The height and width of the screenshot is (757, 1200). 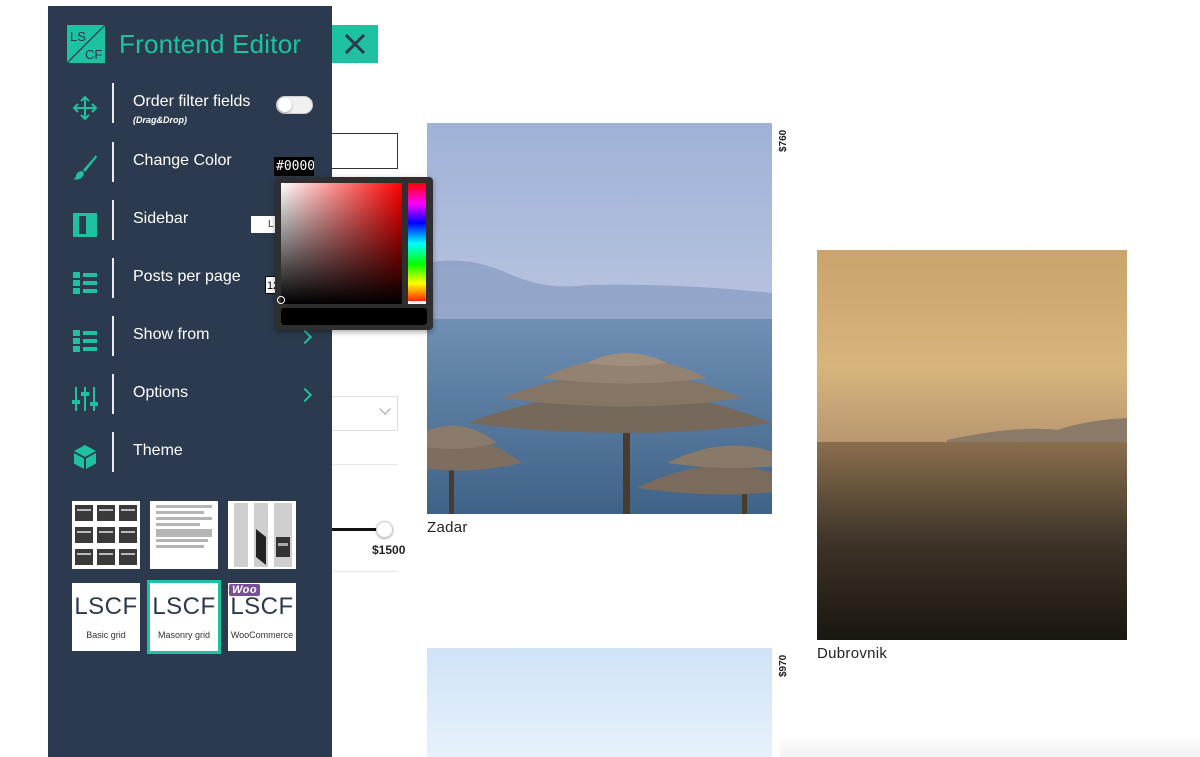 What do you see at coordinates (294, 105) in the screenshot?
I see `order-filter-toggle` at bounding box center [294, 105].